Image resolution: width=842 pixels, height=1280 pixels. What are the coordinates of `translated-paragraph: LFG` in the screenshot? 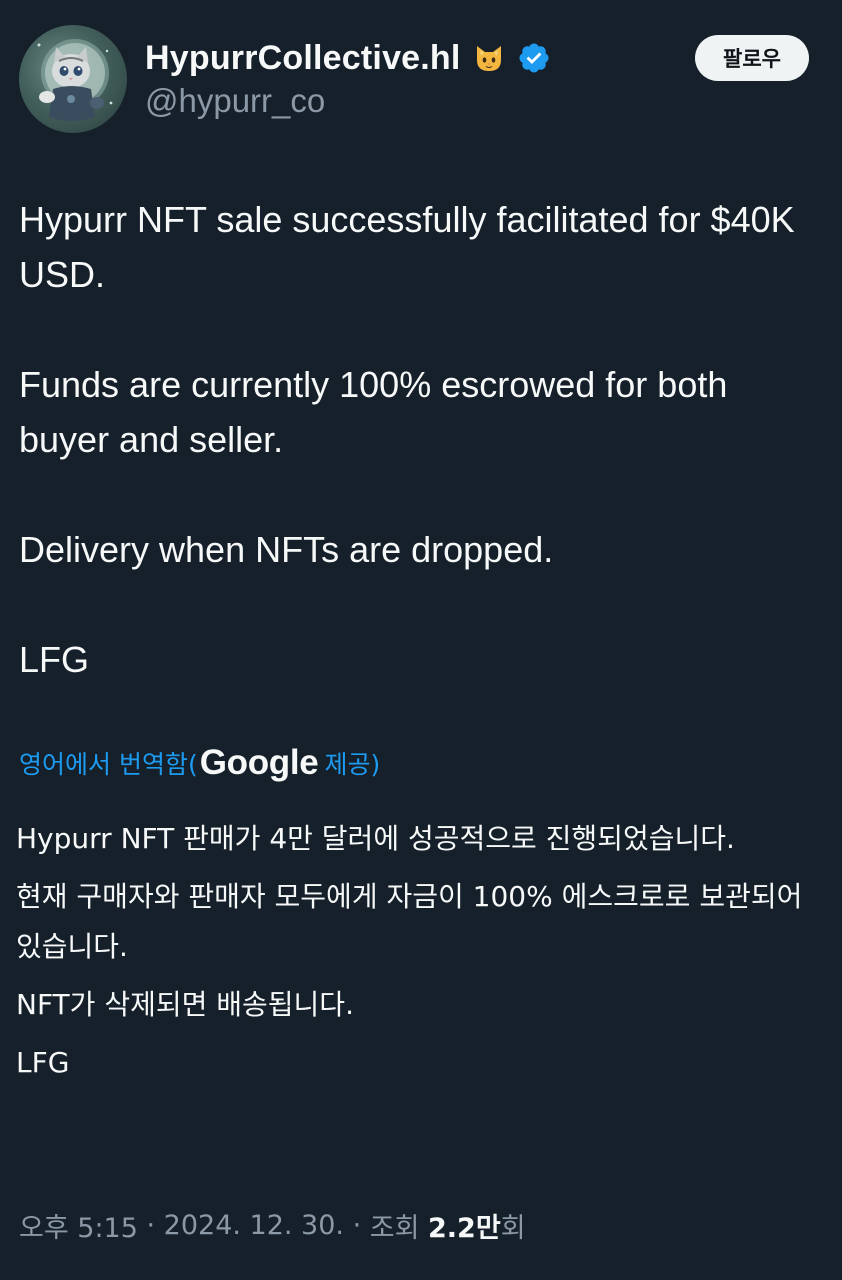 It's located at (43, 1062).